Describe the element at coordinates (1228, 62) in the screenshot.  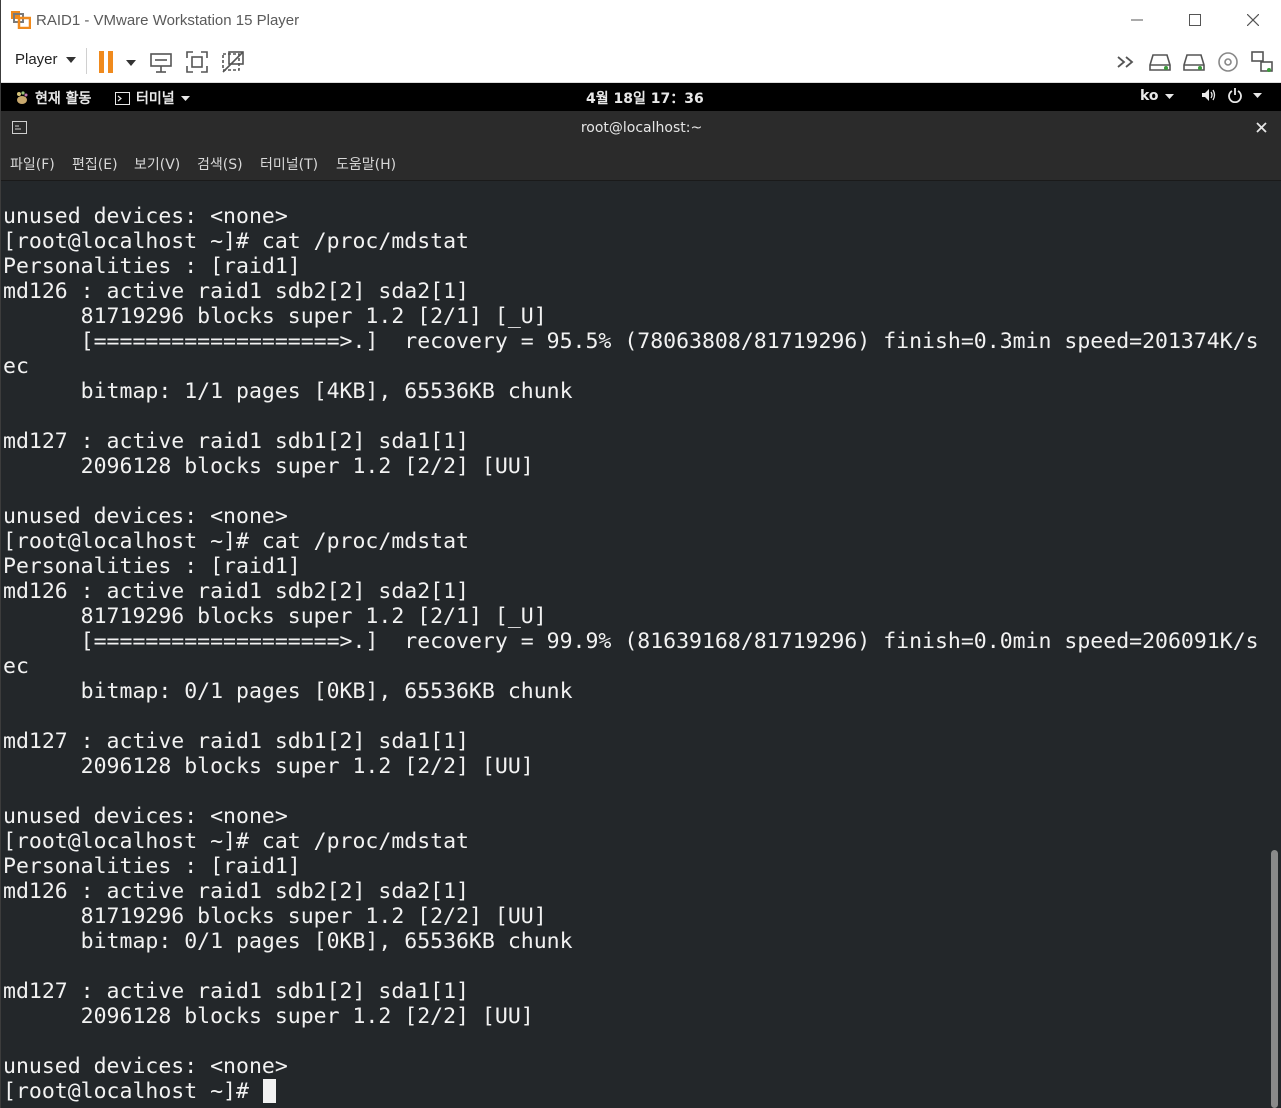
I see `cd-dvd-icon` at that location.